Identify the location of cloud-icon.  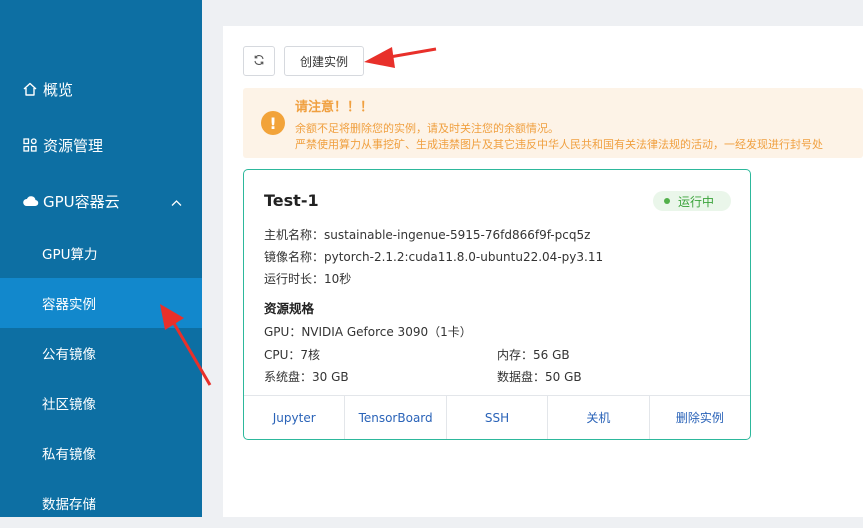
(30, 201).